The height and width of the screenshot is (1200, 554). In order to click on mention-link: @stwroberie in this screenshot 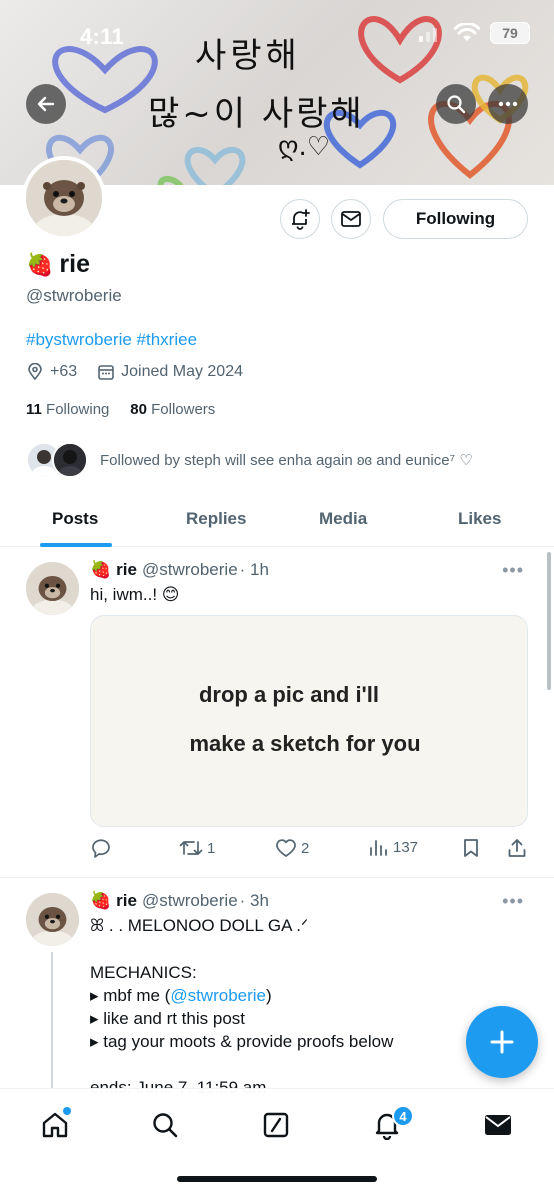, I will do `click(218, 995)`.